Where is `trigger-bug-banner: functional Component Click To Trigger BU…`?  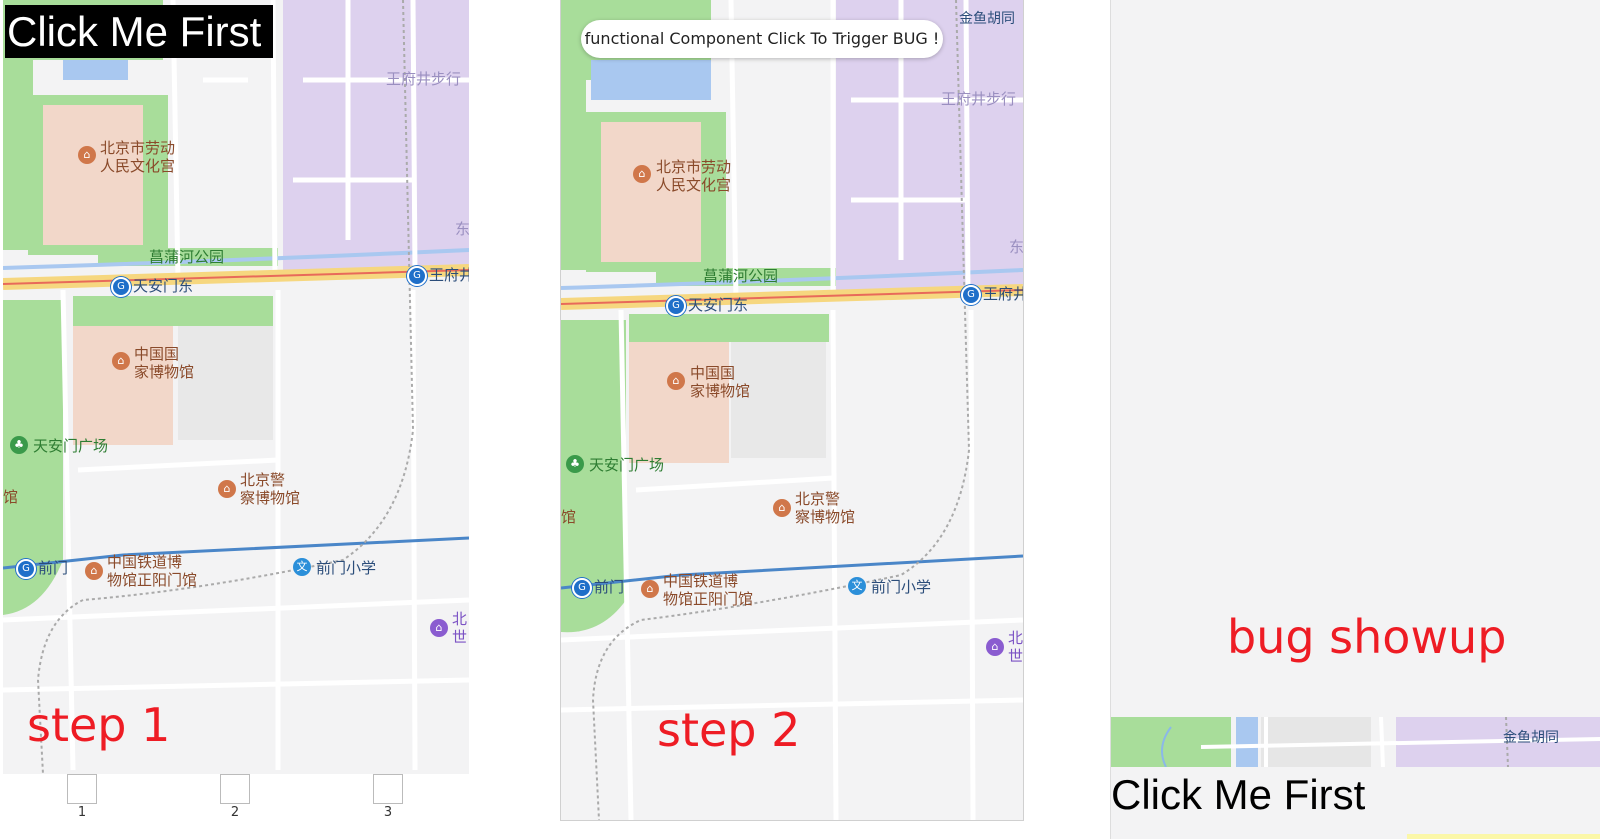 trigger-bug-banner: functional Component Click To Trigger BU… is located at coordinates (762, 39).